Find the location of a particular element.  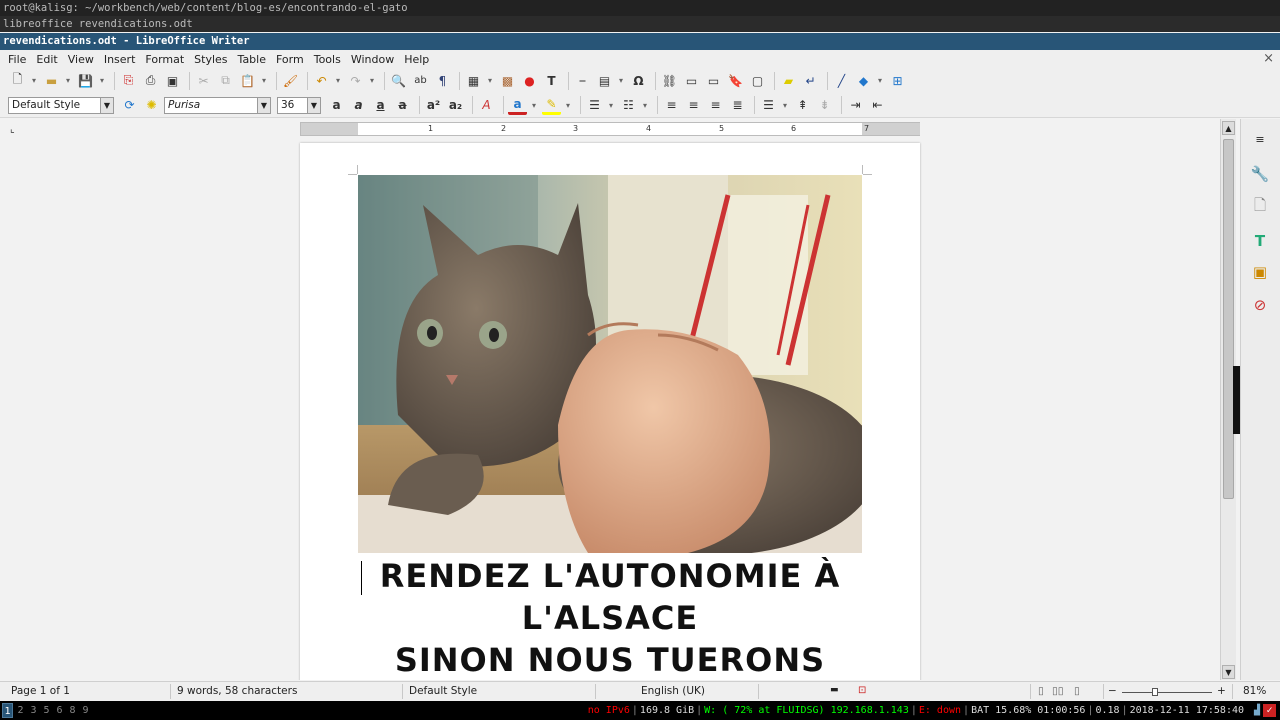

track-changes-icon: ↵ is located at coordinates (810, 80).